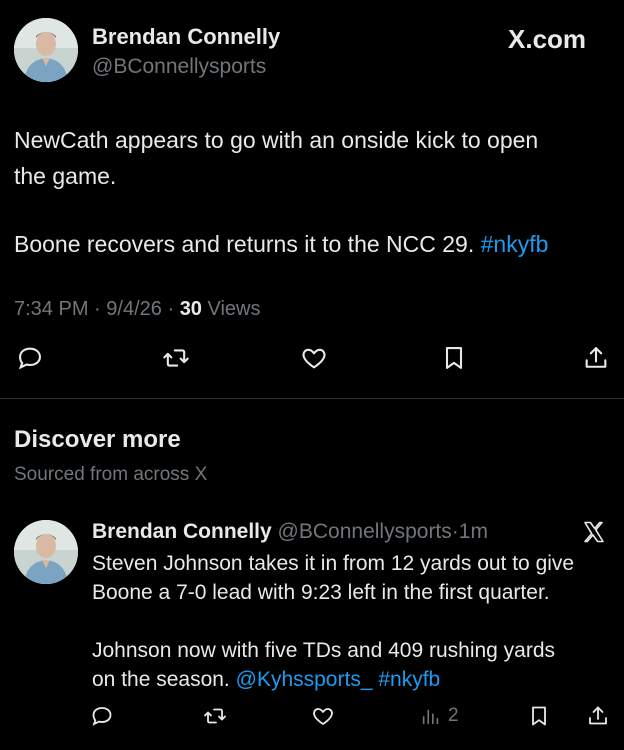  What do you see at coordinates (409, 679) in the screenshot?
I see `reply-hashtag: #nkyfb` at bounding box center [409, 679].